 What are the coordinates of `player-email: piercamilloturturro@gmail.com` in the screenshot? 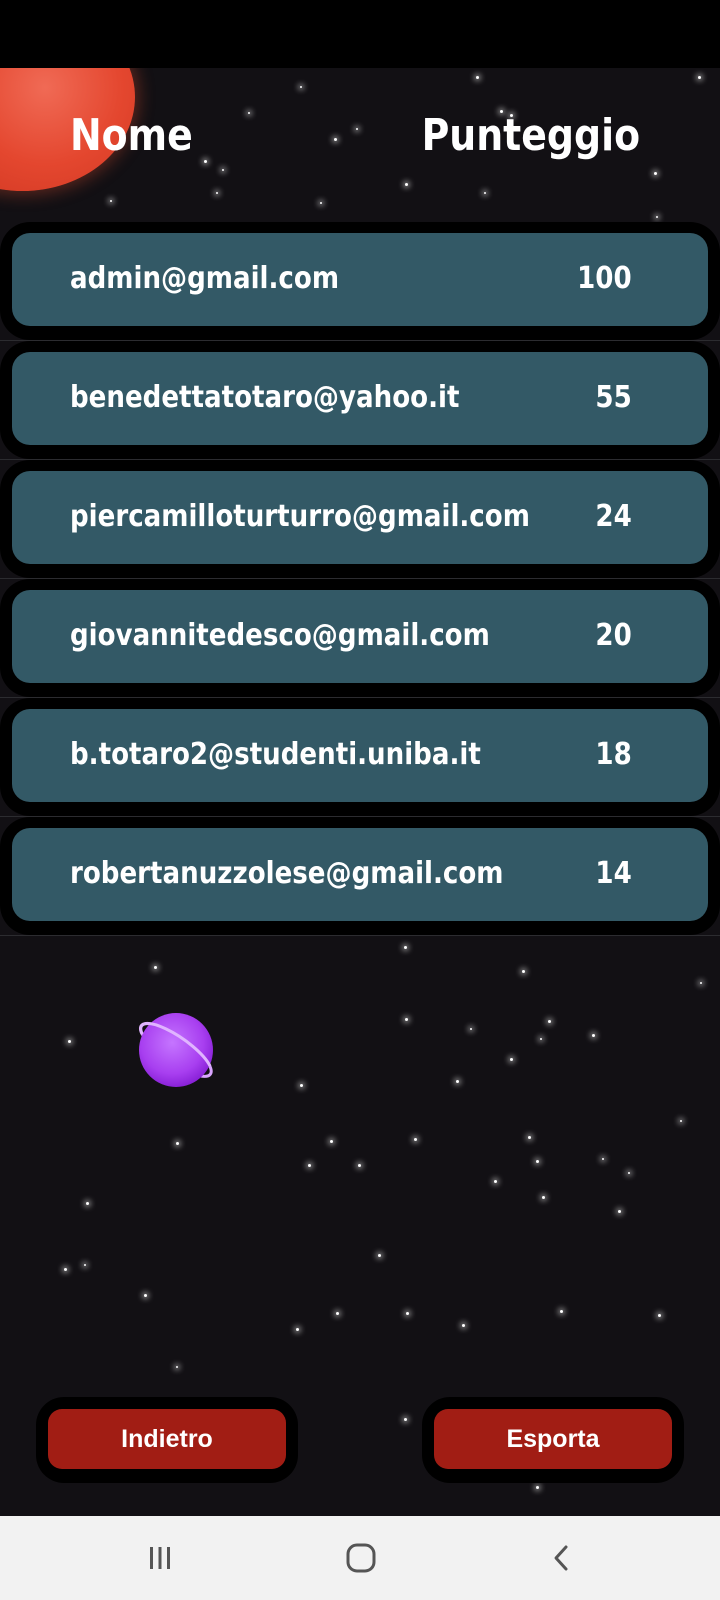 It's located at (300, 516).